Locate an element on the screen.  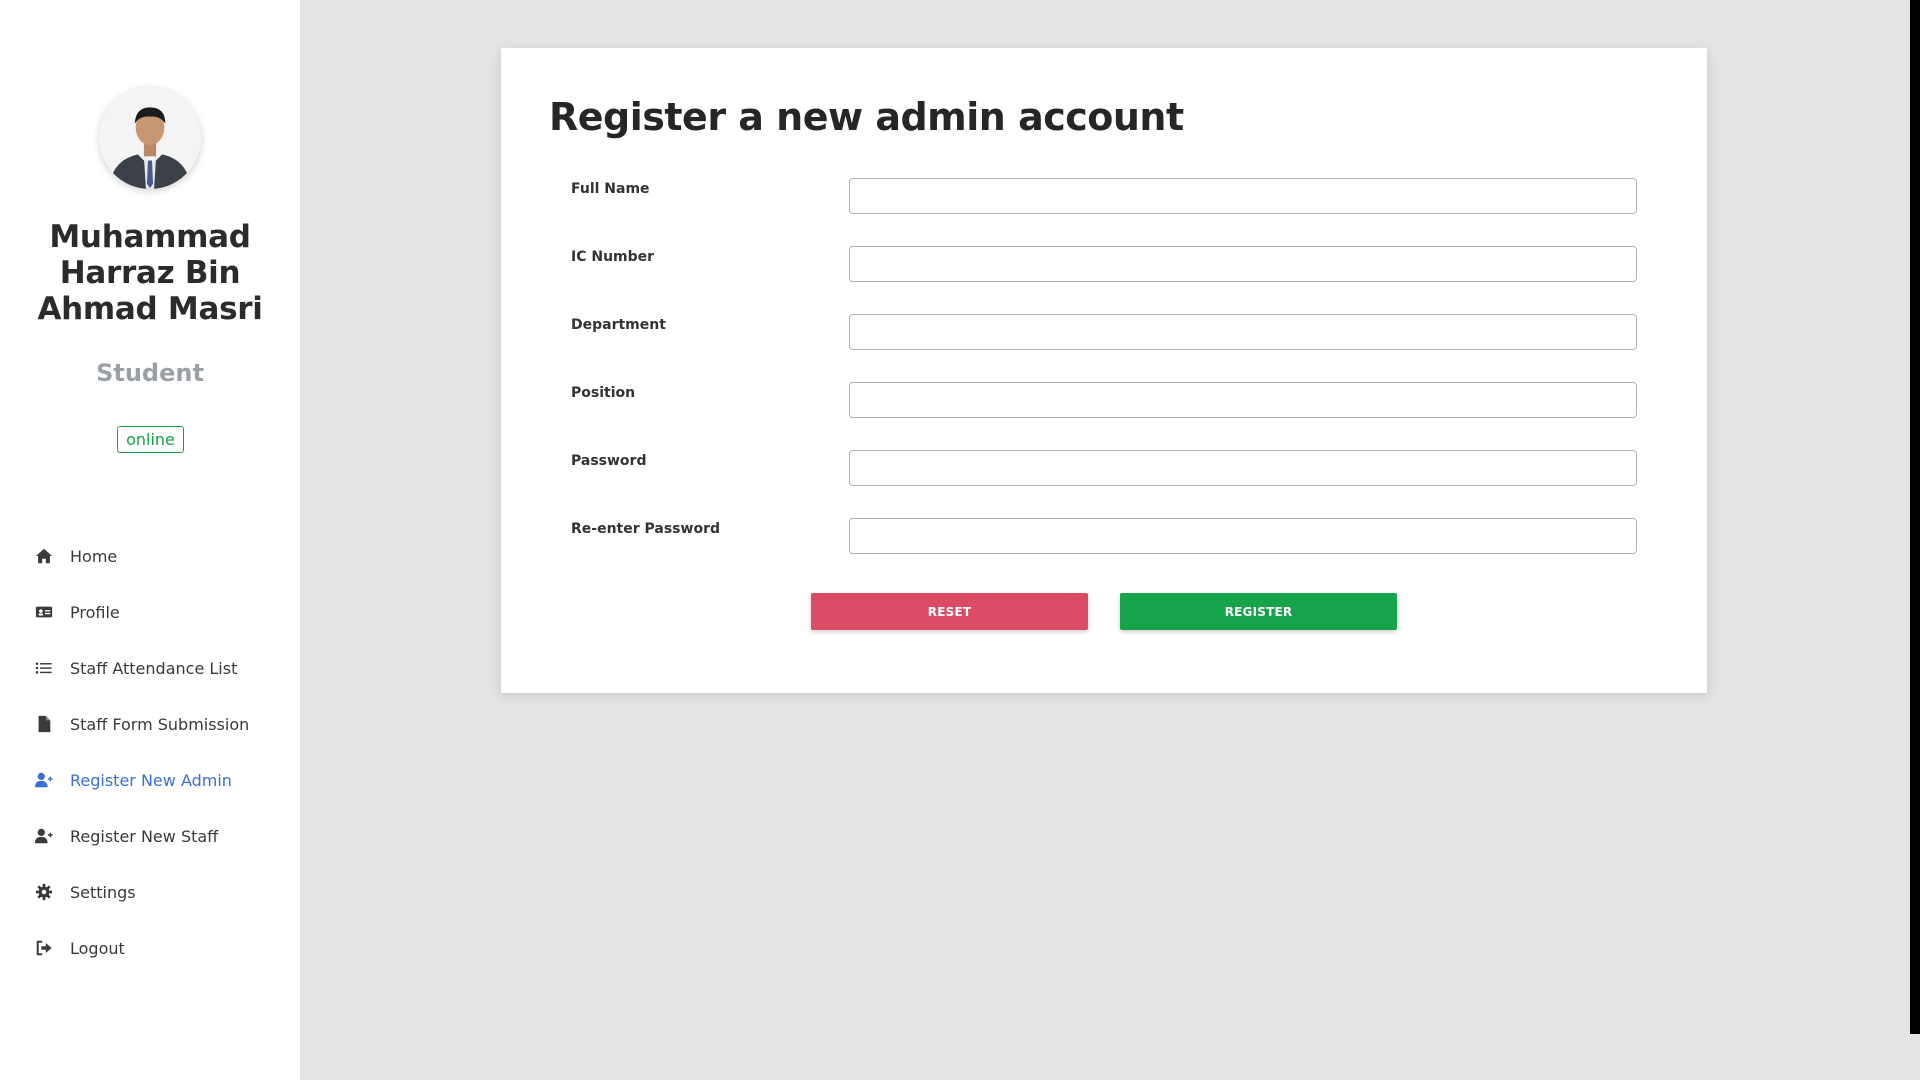
sidebar-item-staff-attendance-list: Staff Attendance List is located at coordinates (150, 668).